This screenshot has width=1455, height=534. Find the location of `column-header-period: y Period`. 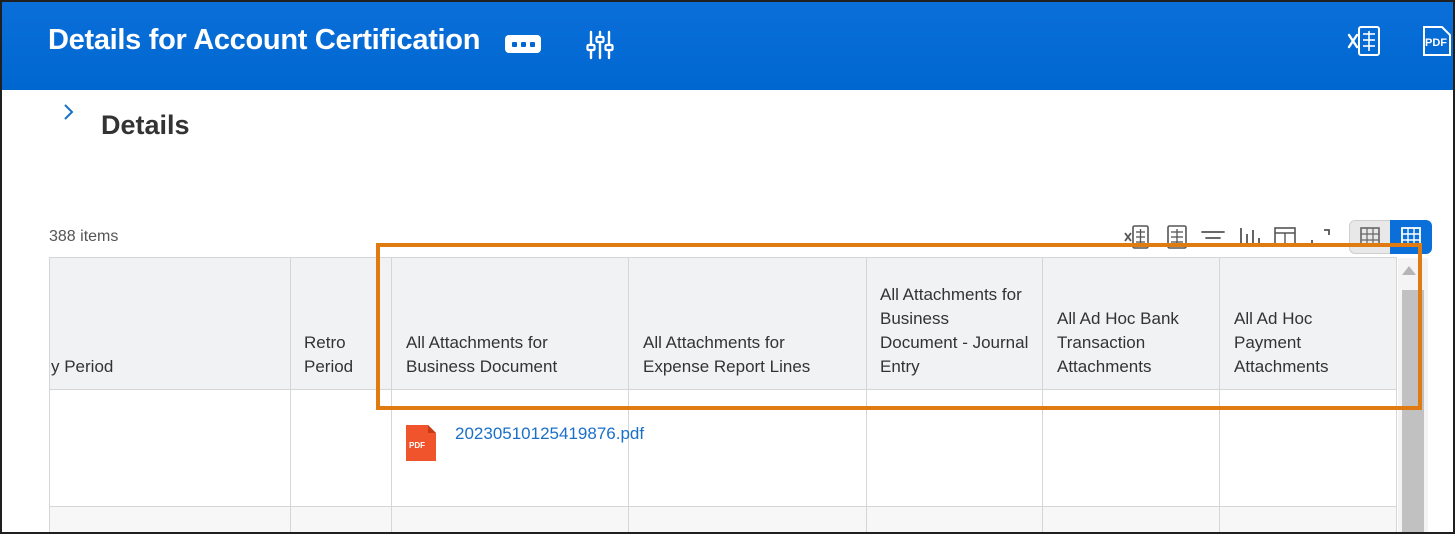

column-header-period: y Period is located at coordinates (166, 367).